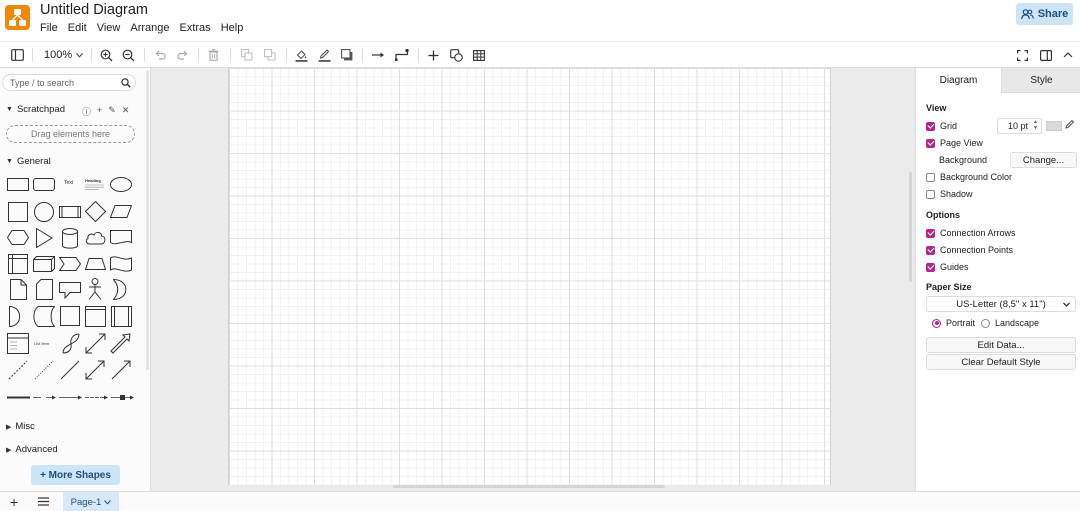  What do you see at coordinates (969, 177) in the screenshot?
I see `background-color-option: Background Color` at bounding box center [969, 177].